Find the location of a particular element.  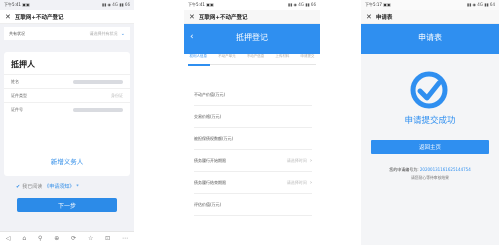

id-type-label: 证件类型 is located at coordinates (19, 95).